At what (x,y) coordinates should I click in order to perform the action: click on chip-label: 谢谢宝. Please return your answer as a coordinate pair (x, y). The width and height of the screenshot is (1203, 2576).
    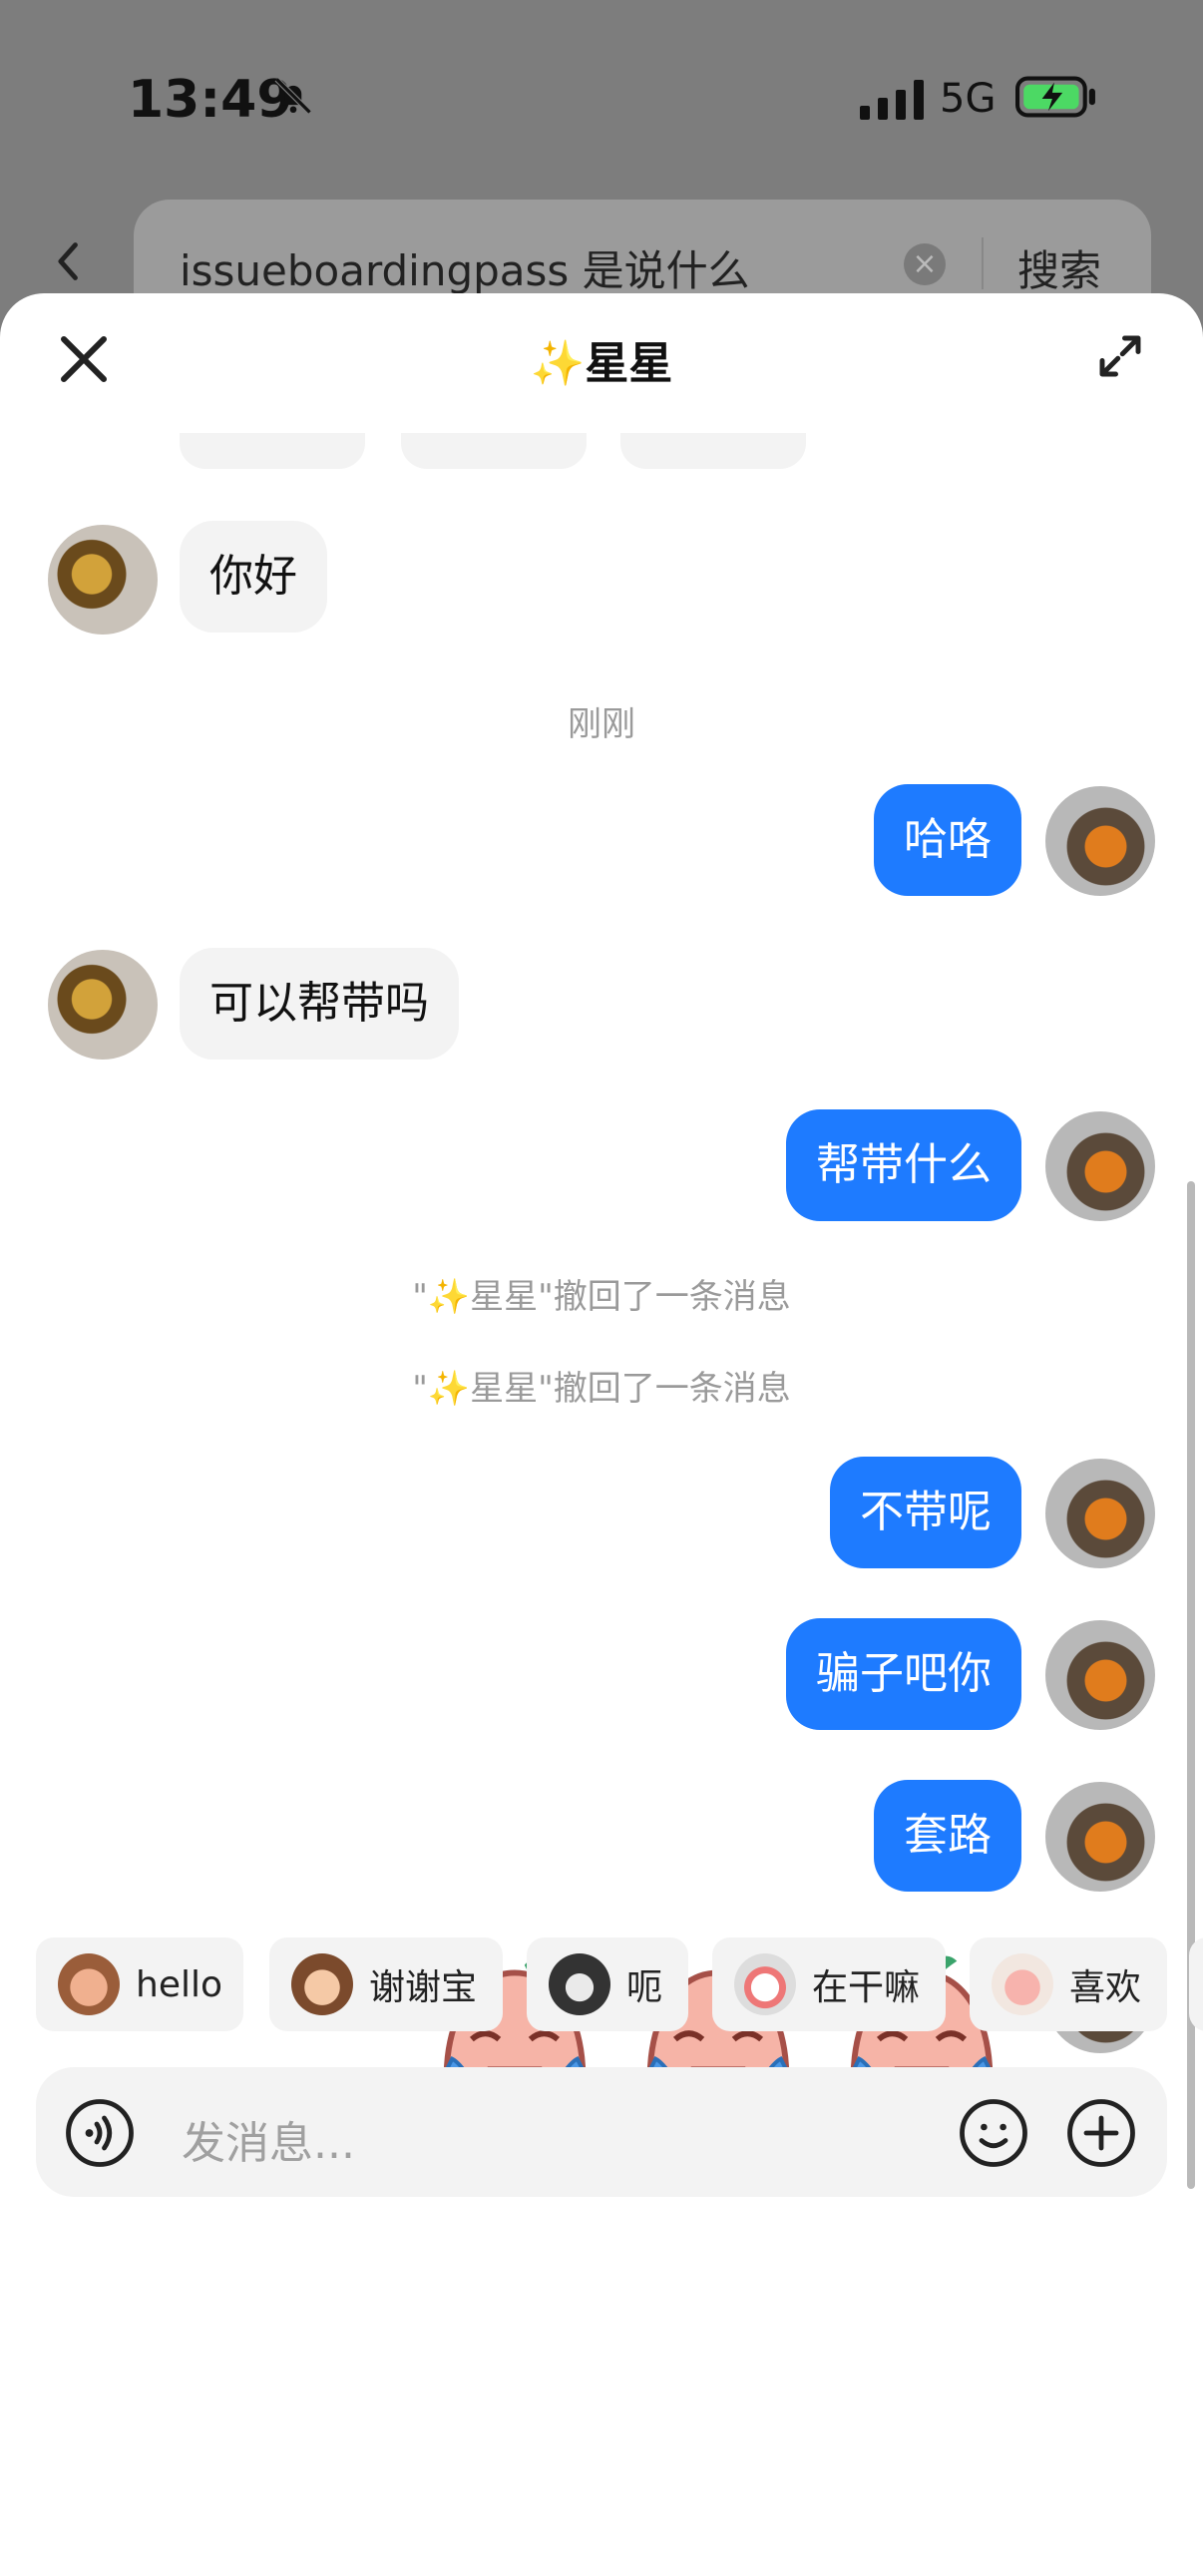
    Looking at the image, I should click on (423, 1987).